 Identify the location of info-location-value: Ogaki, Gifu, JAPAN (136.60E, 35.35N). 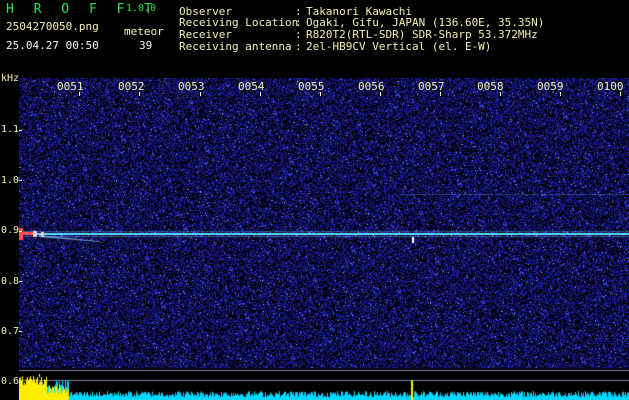
(425, 22).